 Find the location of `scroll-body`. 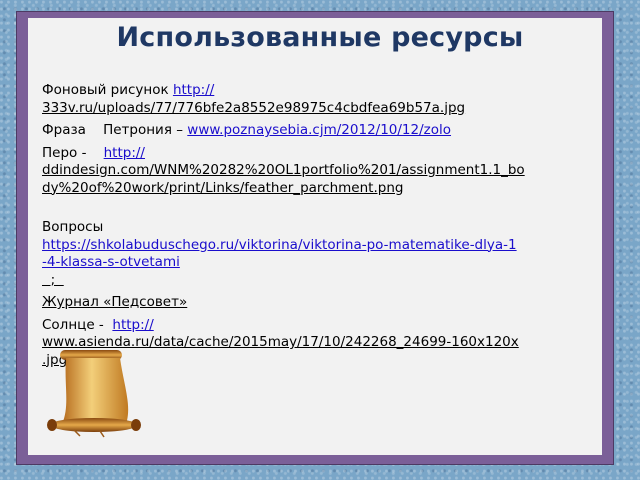

scroll-body is located at coordinates (95, 391).